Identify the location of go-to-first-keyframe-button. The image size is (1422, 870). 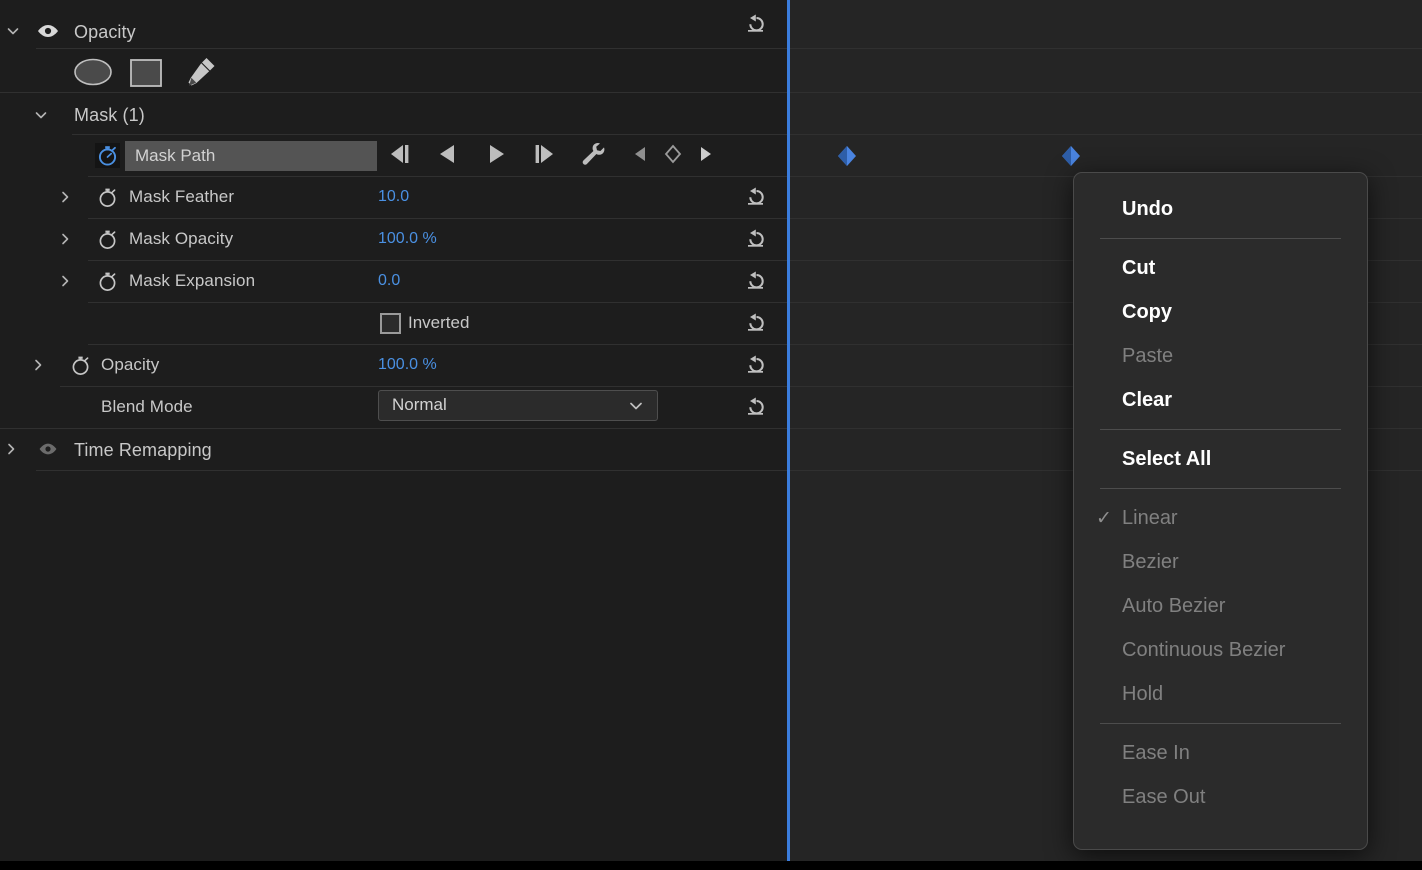
(400, 154).